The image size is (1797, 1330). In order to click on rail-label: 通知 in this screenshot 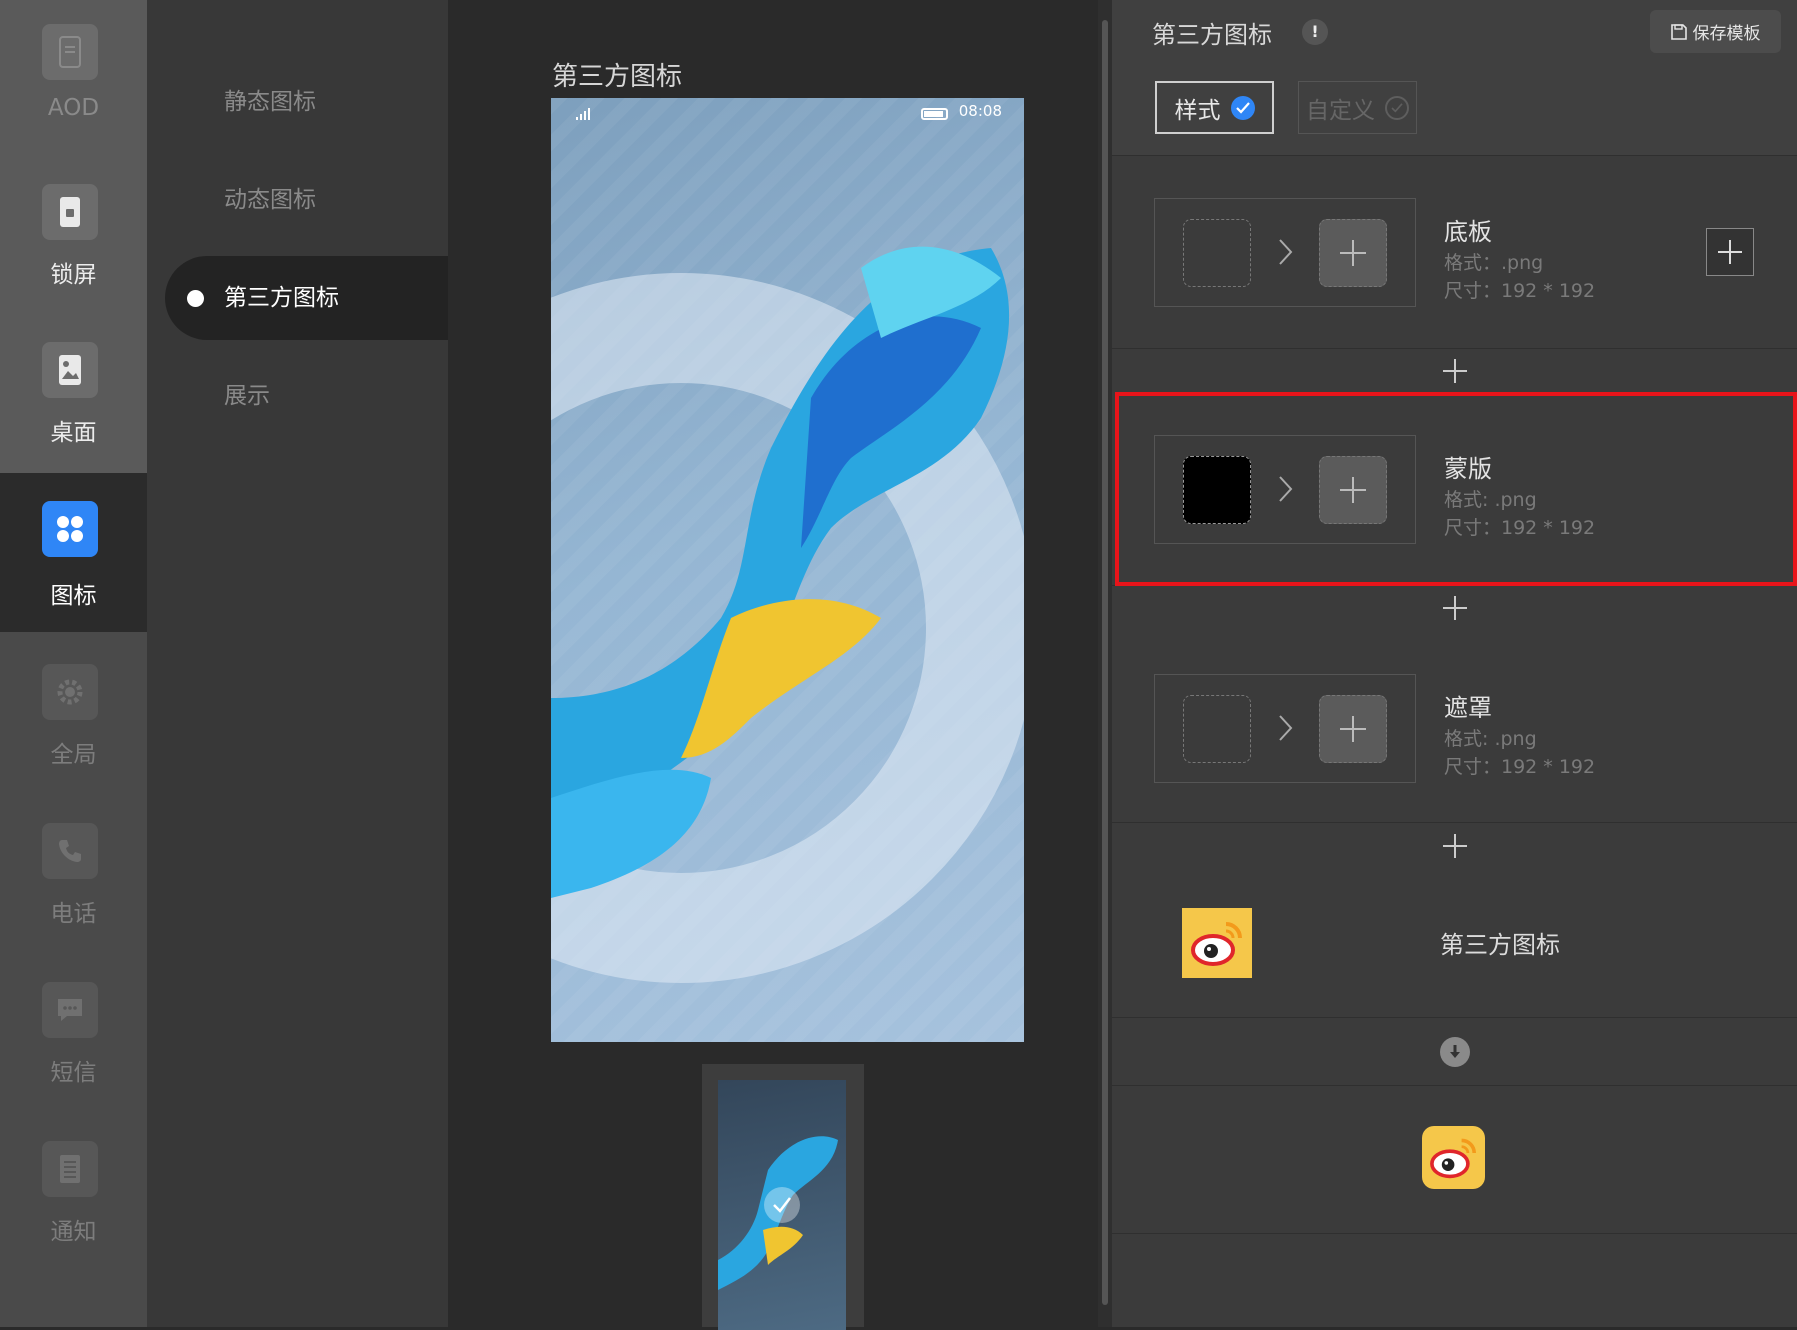, I will do `click(73, 1232)`.